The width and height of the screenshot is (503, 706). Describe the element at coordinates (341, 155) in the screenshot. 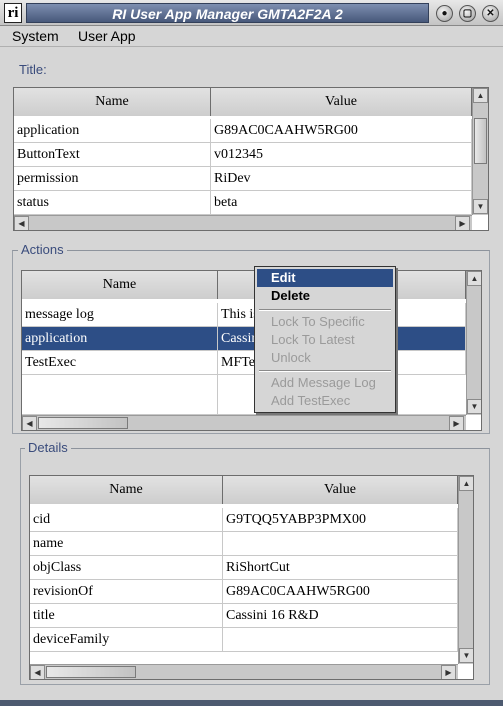

I see `row-value: v012345` at that location.